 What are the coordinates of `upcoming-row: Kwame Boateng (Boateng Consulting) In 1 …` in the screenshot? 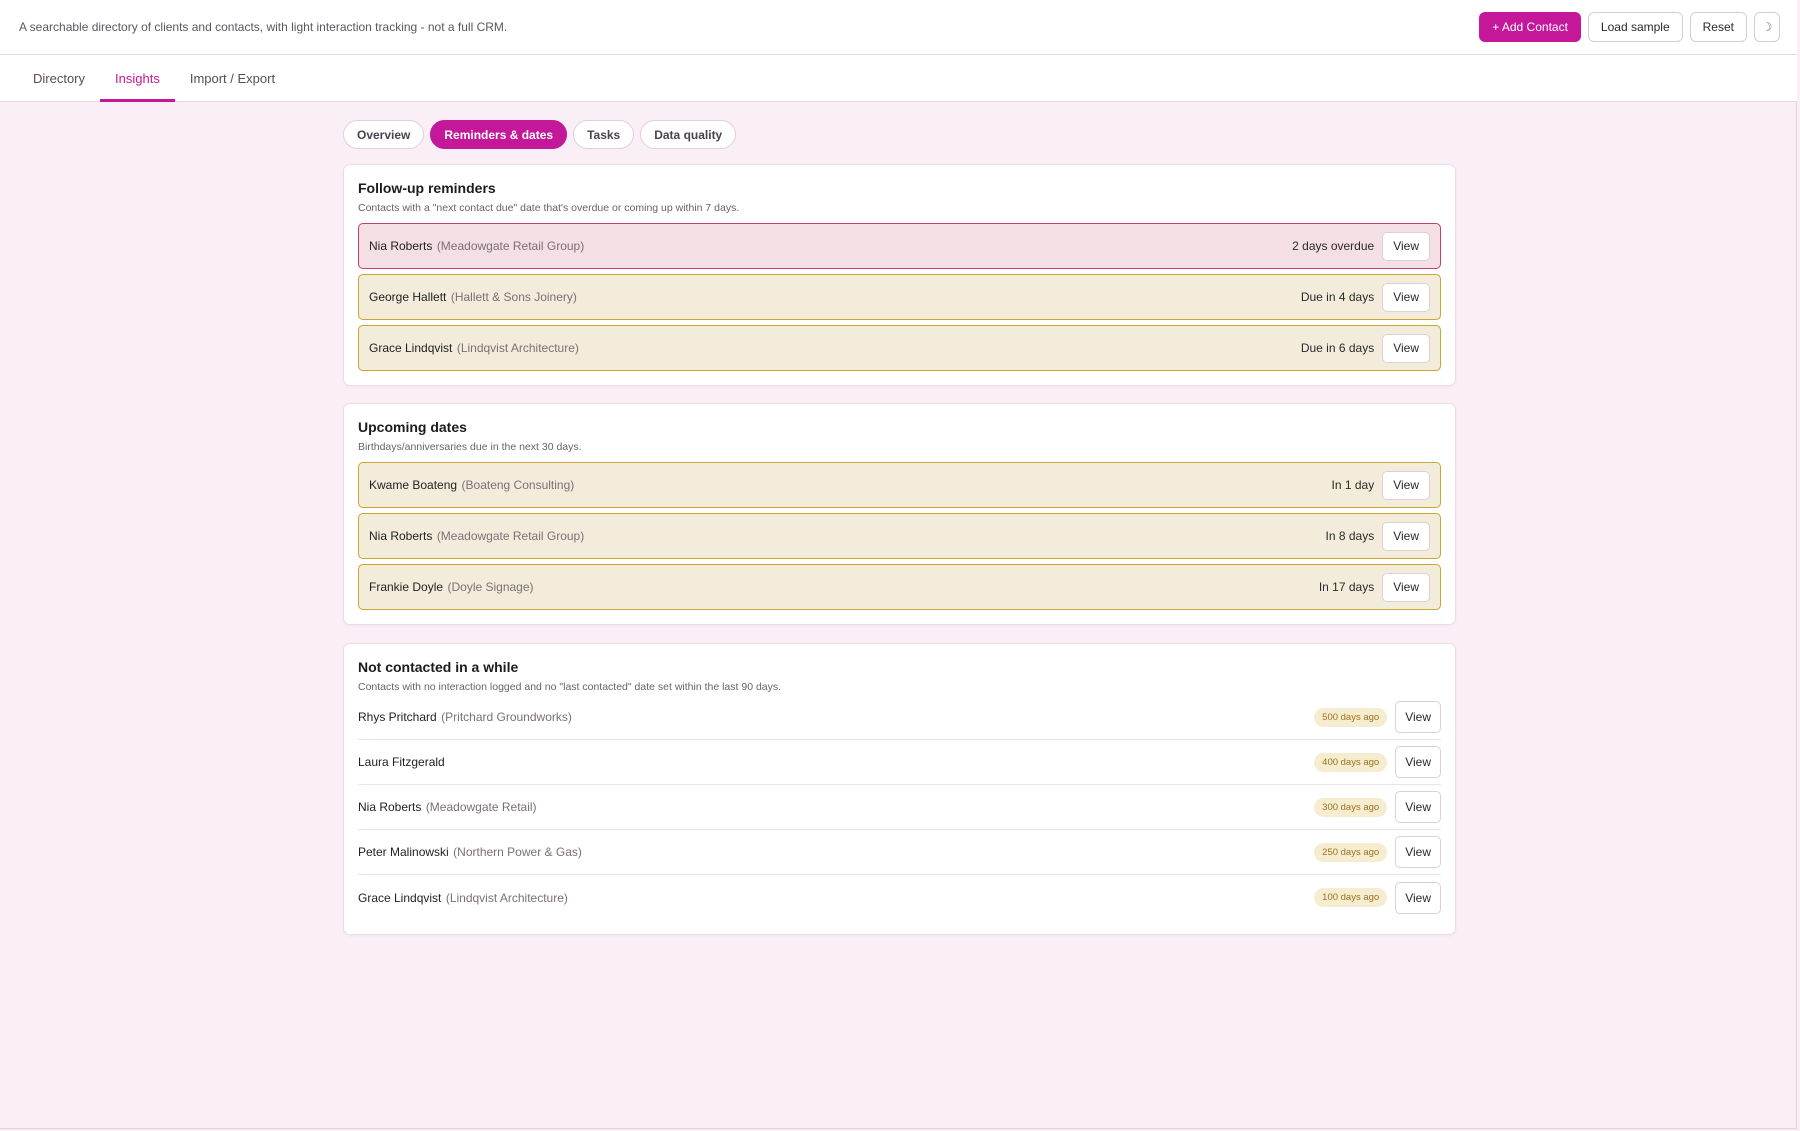 It's located at (899, 485).